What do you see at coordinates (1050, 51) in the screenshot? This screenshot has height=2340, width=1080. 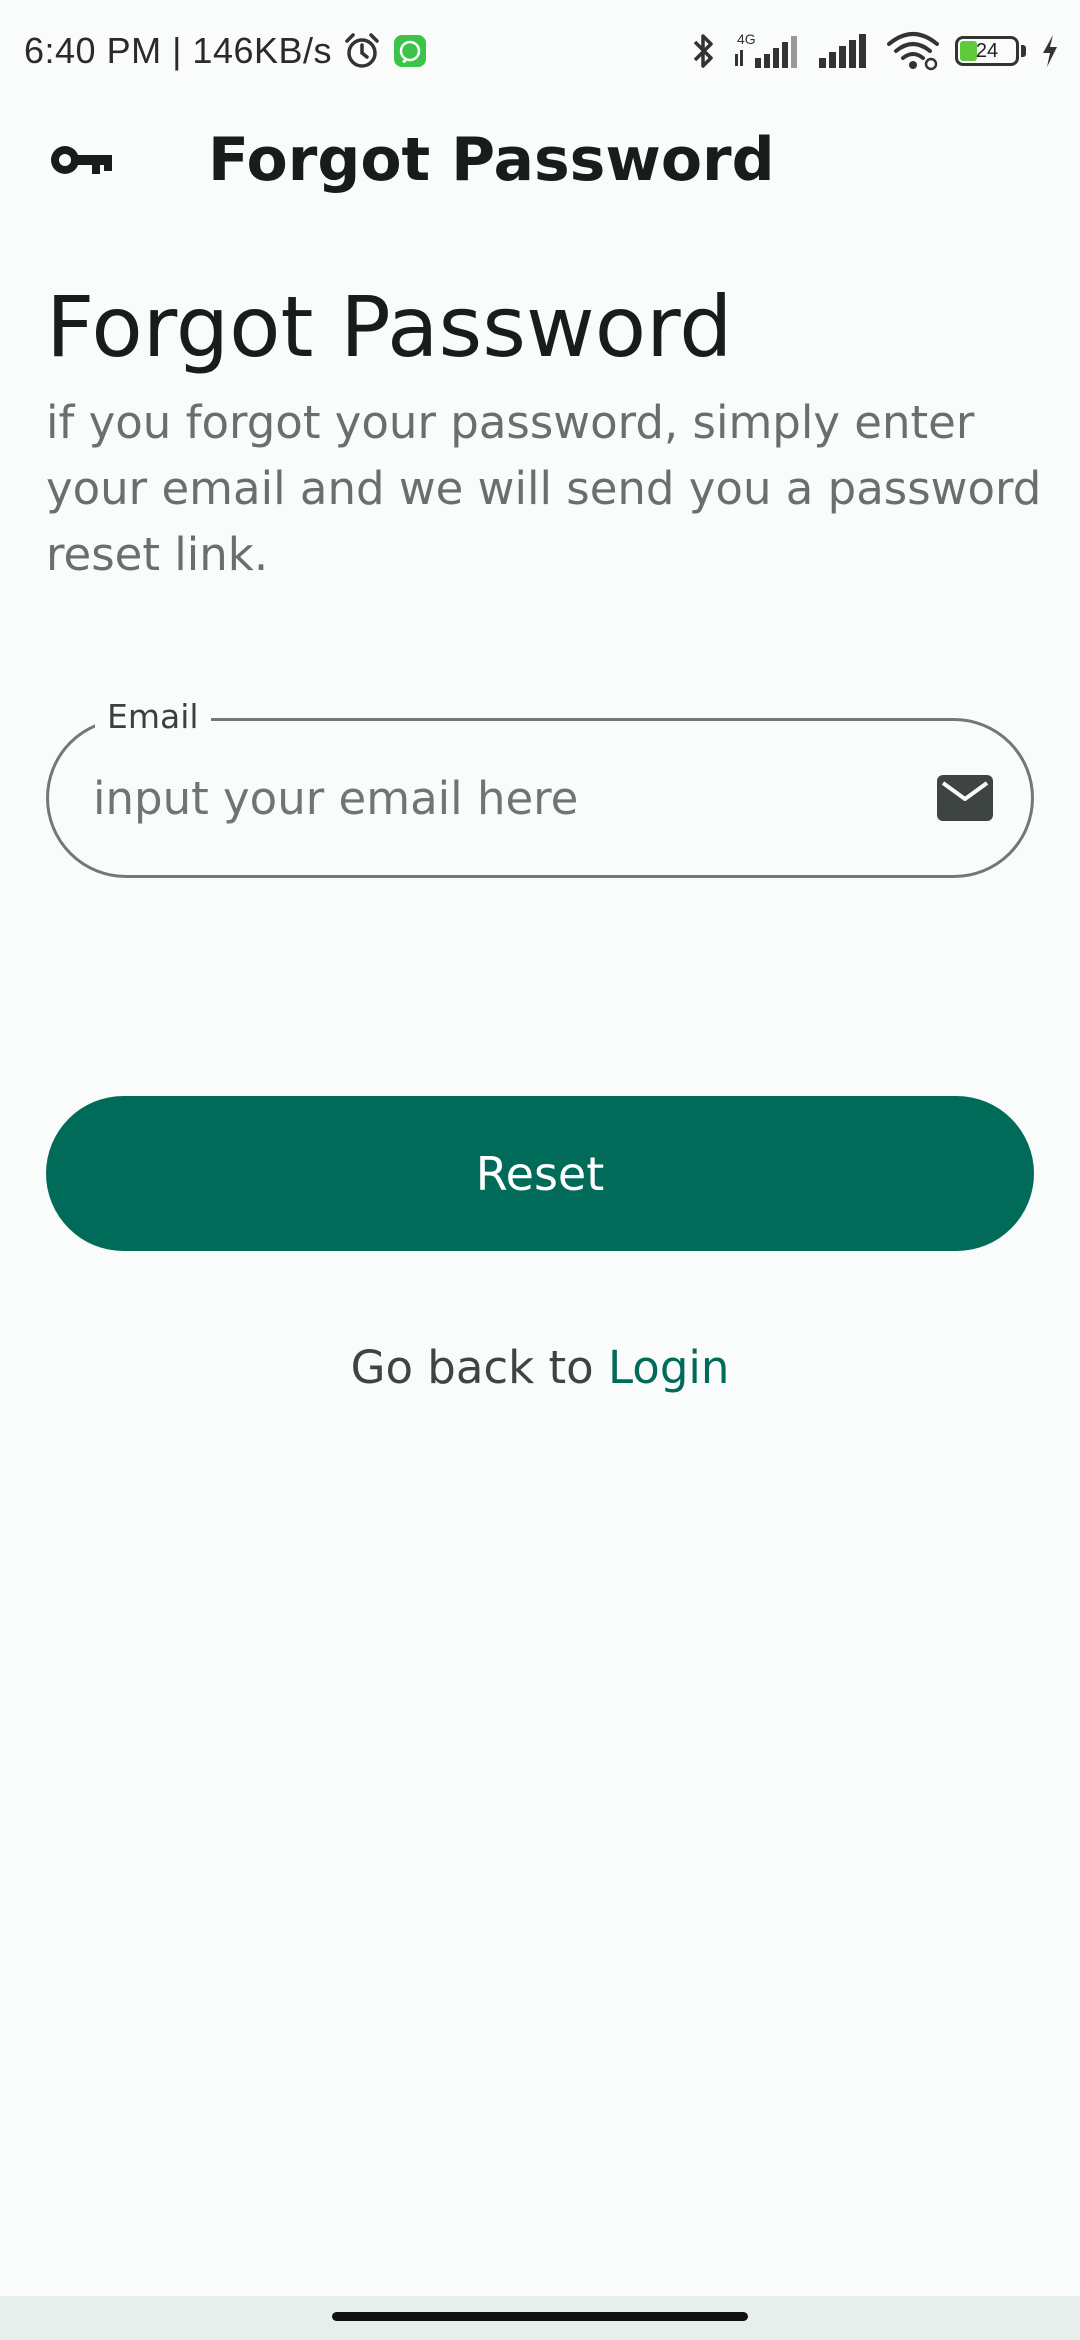 I see `charging-icon` at bounding box center [1050, 51].